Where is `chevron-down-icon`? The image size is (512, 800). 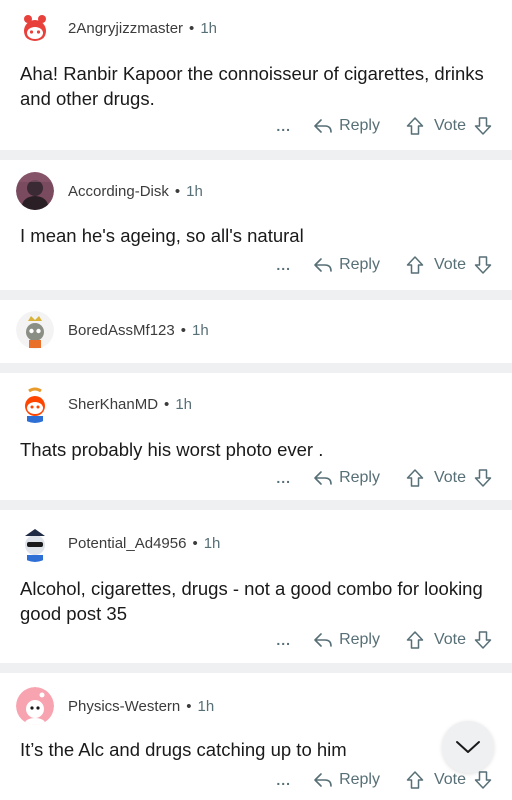
chevron-down-icon is located at coordinates (468, 747).